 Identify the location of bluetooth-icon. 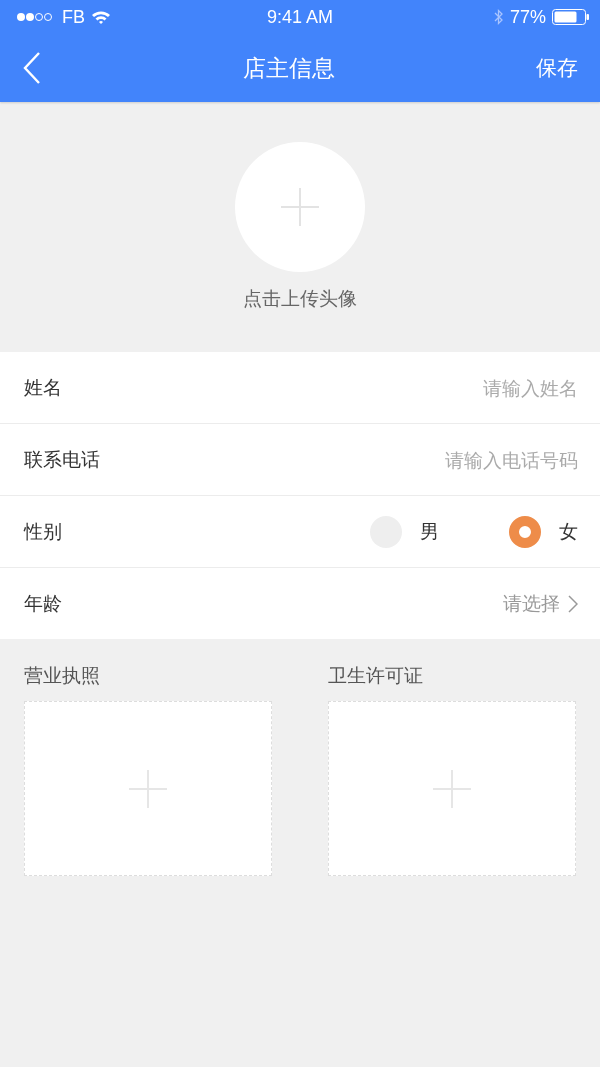
(498, 17).